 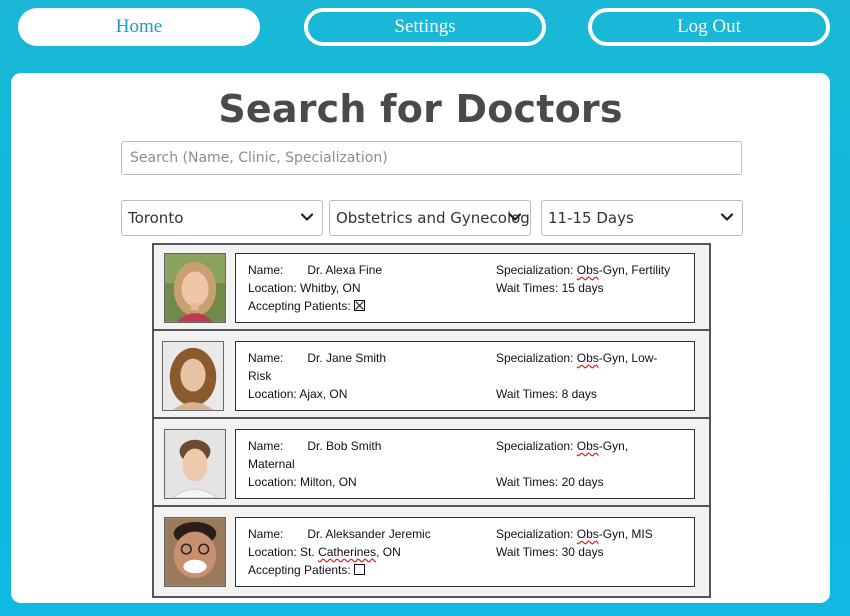 What do you see at coordinates (582, 288) in the screenshot?
I see `doctor-wait-time: 15 days` at bounding box center [582, 288].